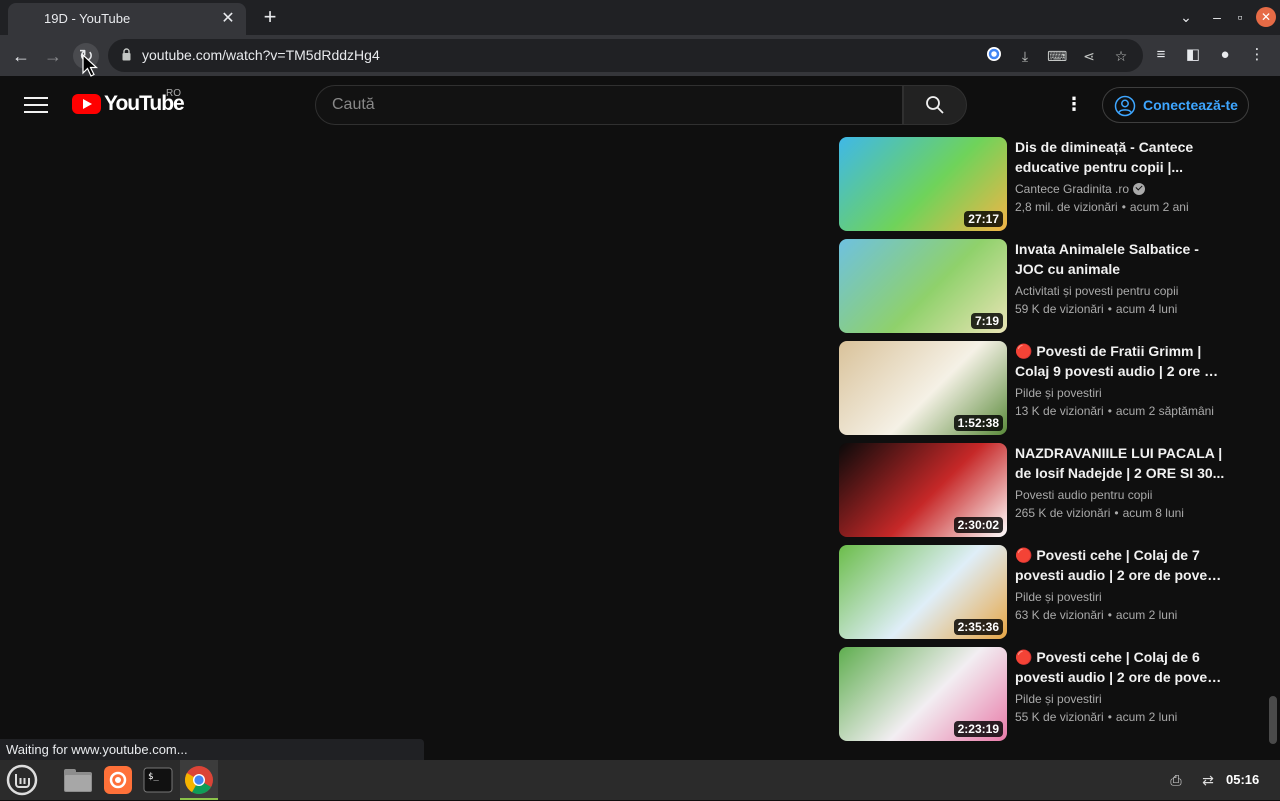 This screenshot has width=1280, height=801. I want to click on video-metadata: 2,8 mil. de vizionări • acum 2 ani, so click(1102, 207).